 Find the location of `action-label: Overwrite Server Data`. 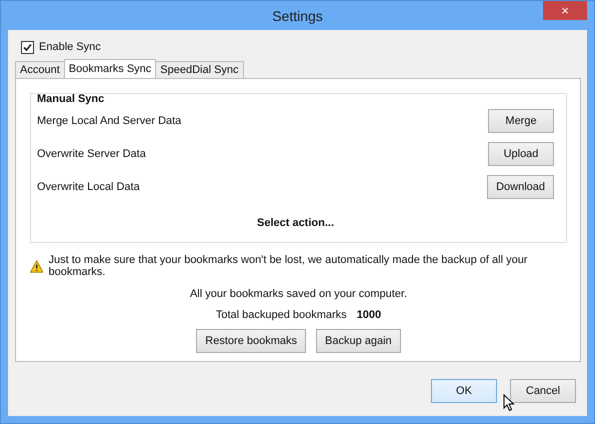

action-label: Overwrite Server Data is located at coordinates (91, 154).